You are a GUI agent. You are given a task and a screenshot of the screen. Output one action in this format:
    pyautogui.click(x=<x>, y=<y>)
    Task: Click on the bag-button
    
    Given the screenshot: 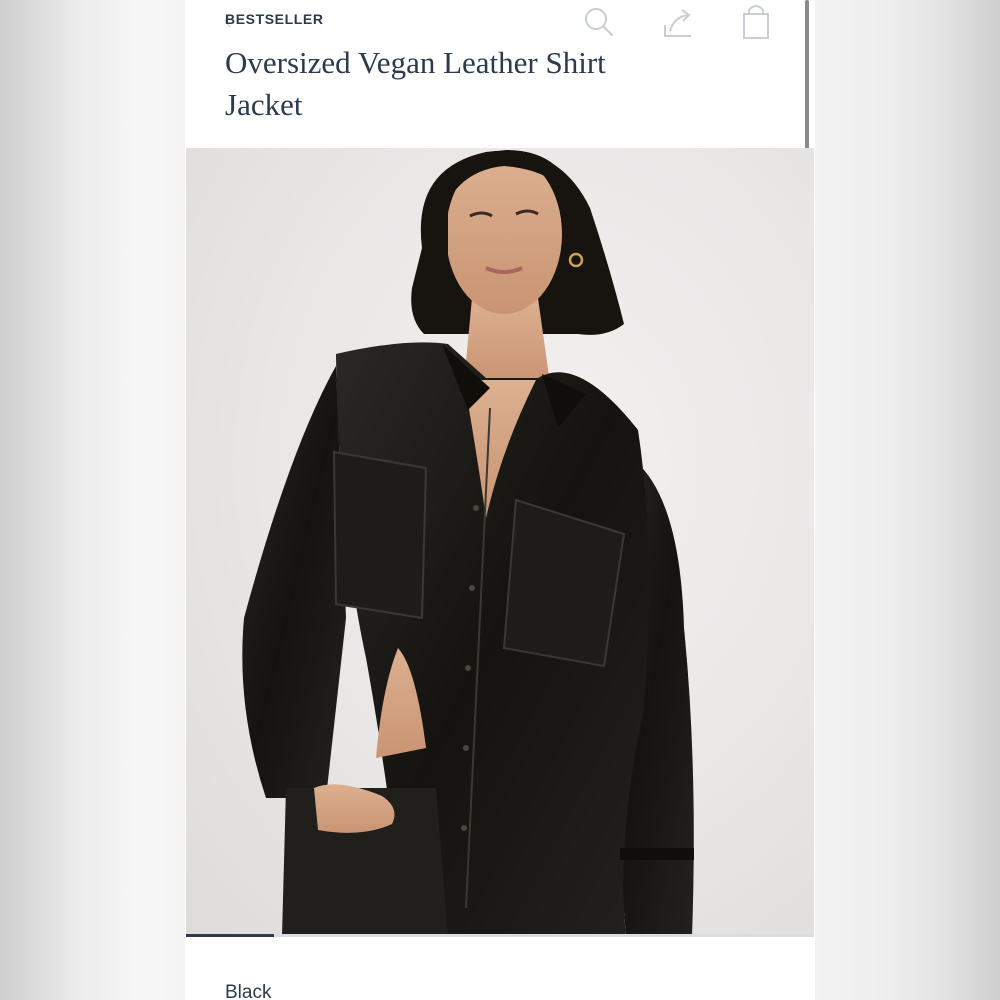 What is the action you would take?
    pyautogui.click(x=756, y=22)
    